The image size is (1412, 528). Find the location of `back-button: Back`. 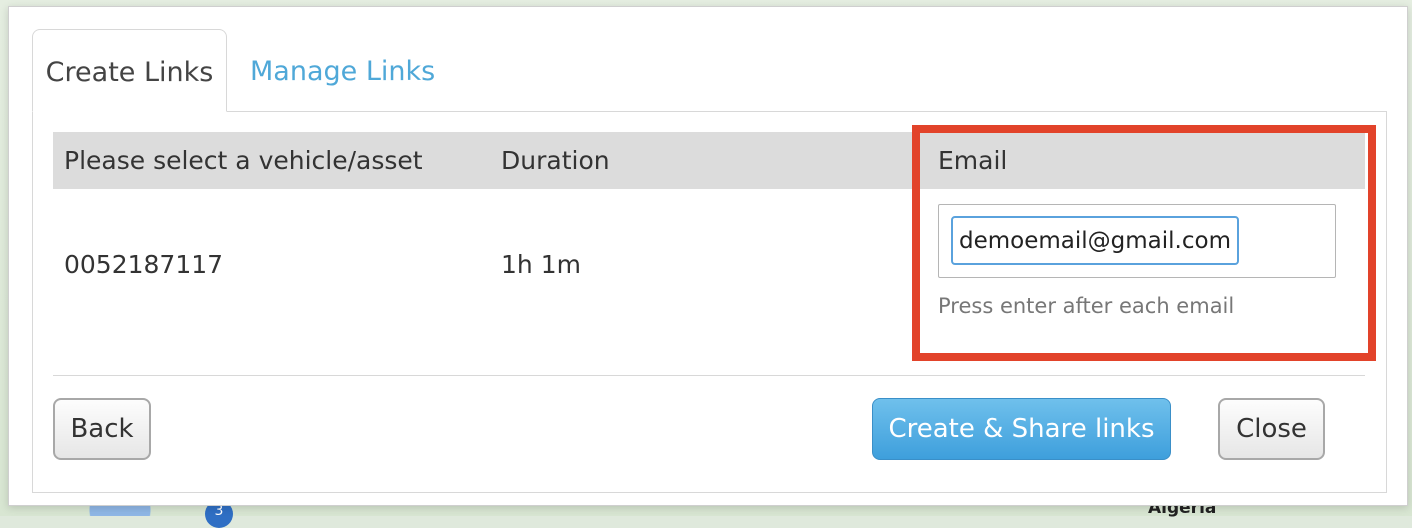

back-button: Back is located at coordinates (102, 429).